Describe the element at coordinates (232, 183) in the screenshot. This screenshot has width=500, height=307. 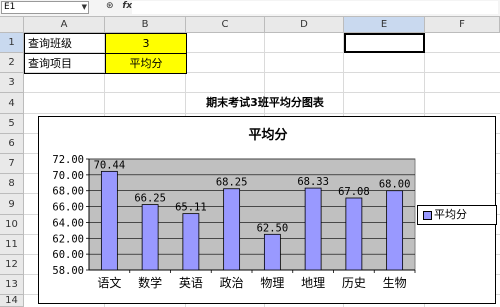
I see `data-label: 68.25` at that location.